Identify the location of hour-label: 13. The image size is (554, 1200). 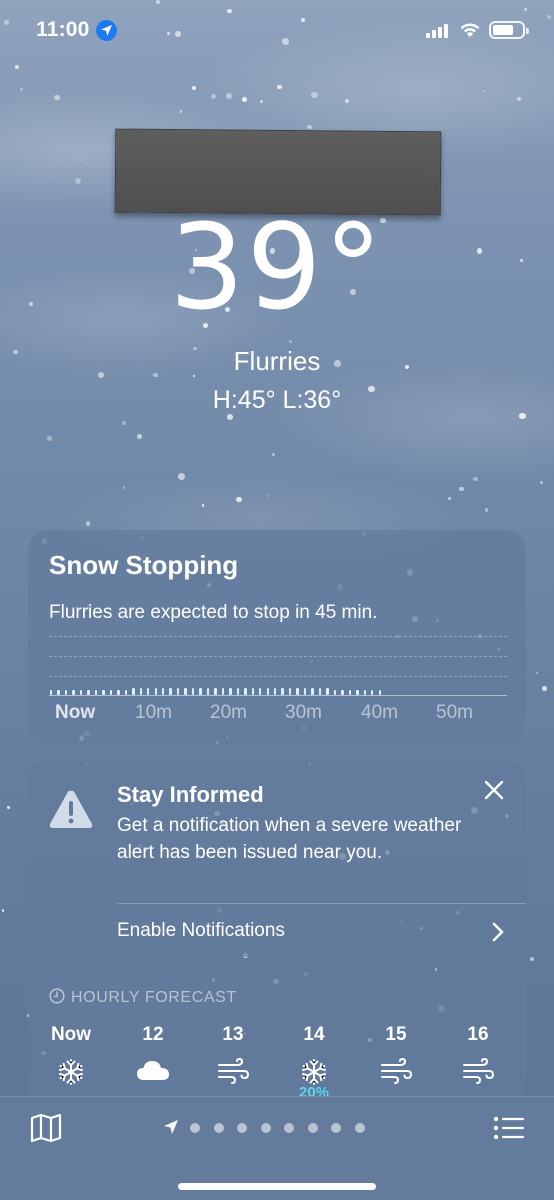
(233, 1034).